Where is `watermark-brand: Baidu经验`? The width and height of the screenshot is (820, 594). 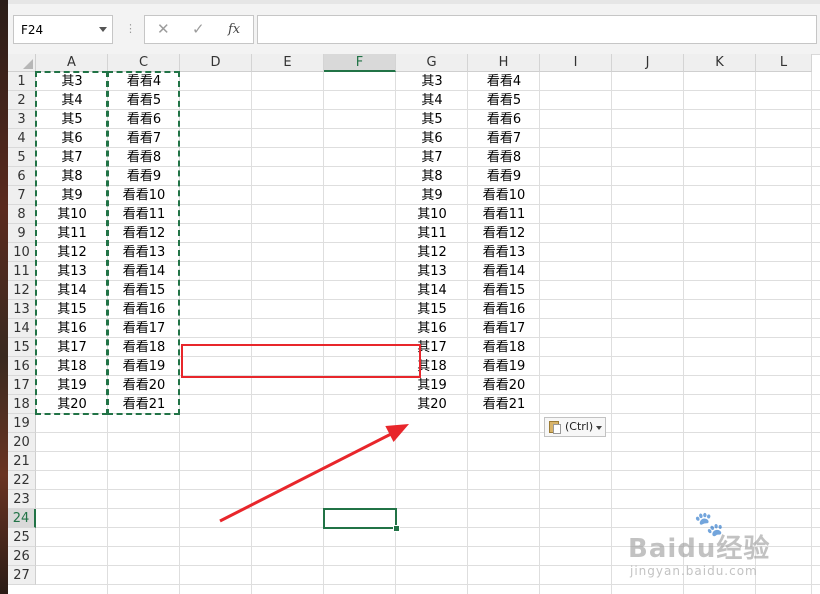 watermark-brand: Baidu经验 is located at coordinates (699, 549).